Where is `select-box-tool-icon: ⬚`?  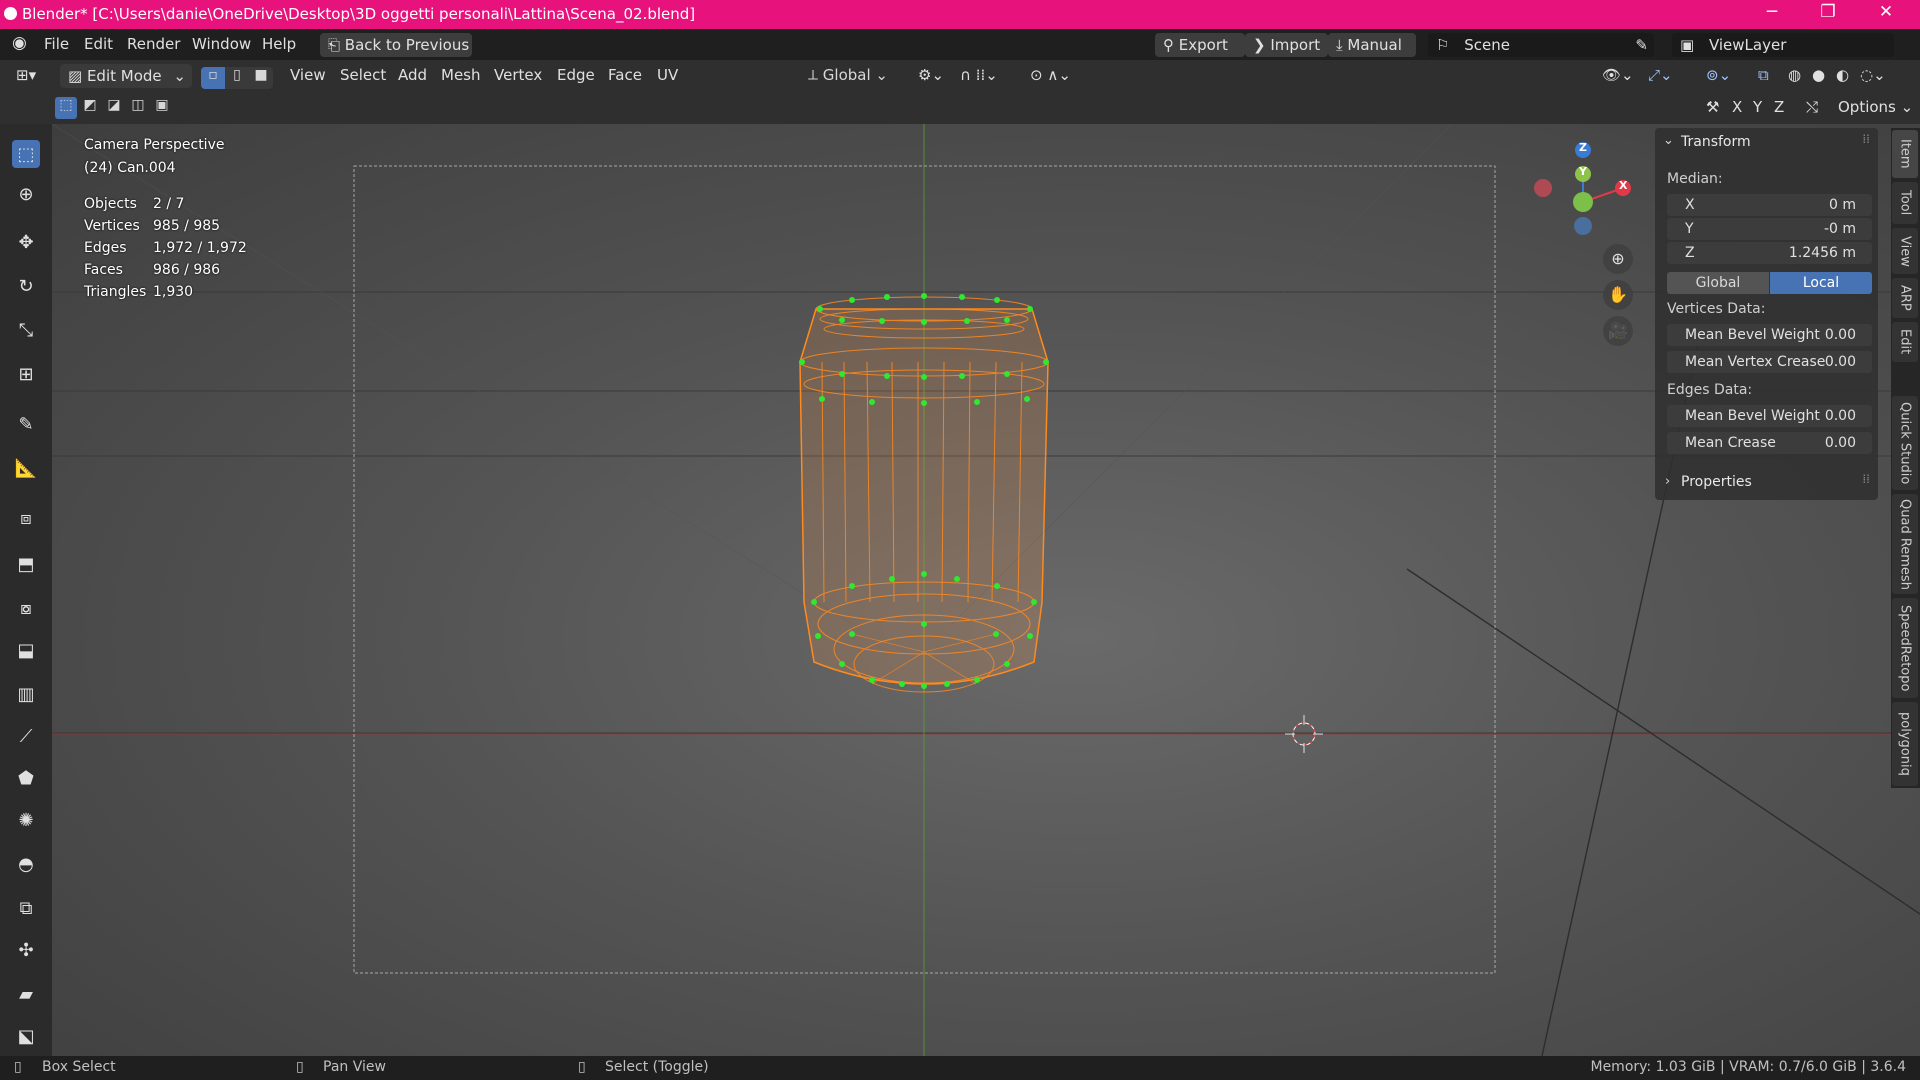
select-box-tool-icon: ⬚ is located at coordinates (26, 154).